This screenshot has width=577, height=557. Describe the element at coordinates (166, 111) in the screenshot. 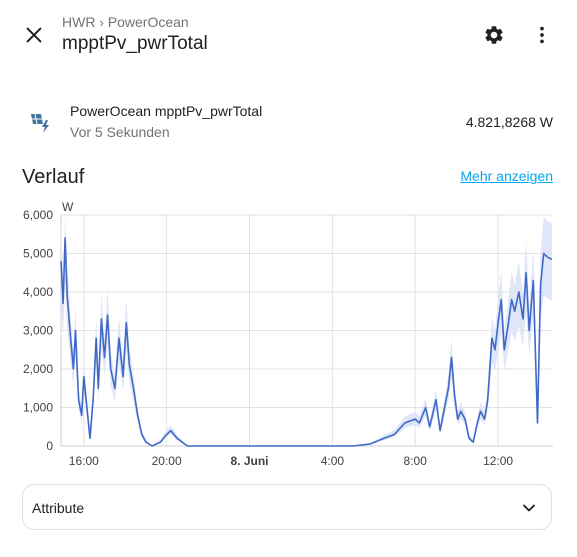

I see `entity-name: PowerOcean mpptPv_pwrTotal` at that location.